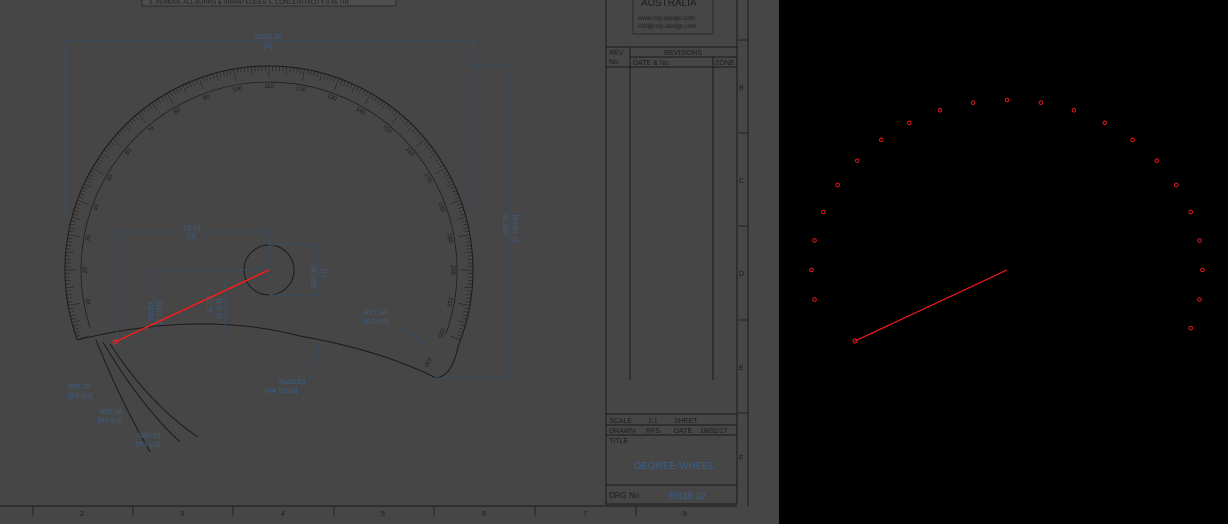 This screenshot has height=524, width=1228. What do you see at coordinates (616, 53) in the screenshot?
I see `rev-no-label-1: REV` at bounding box center [616, 53].